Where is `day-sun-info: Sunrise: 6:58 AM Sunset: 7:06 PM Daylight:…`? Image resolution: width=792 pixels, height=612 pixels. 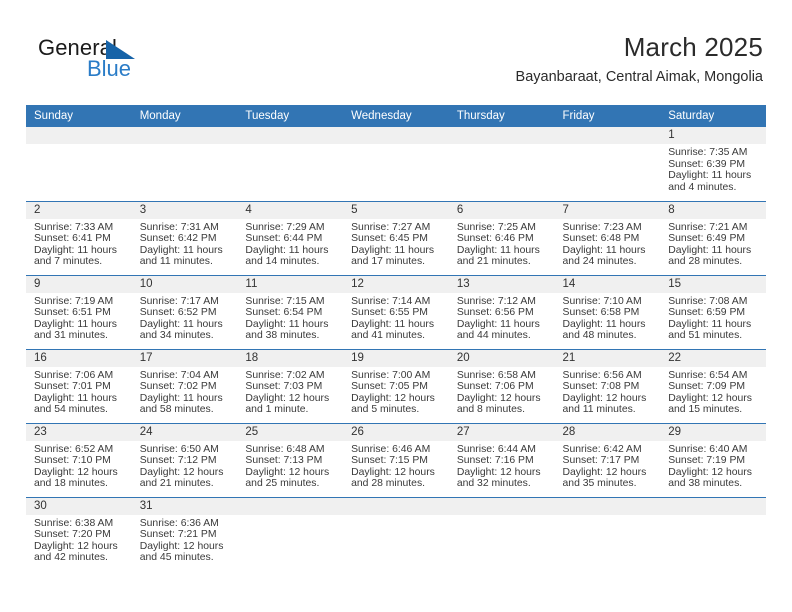
day-sun-info: Sunrise: 6:58 AM Sunset: 7:06 PM Daylight:… is located at coordinates (502, 391).